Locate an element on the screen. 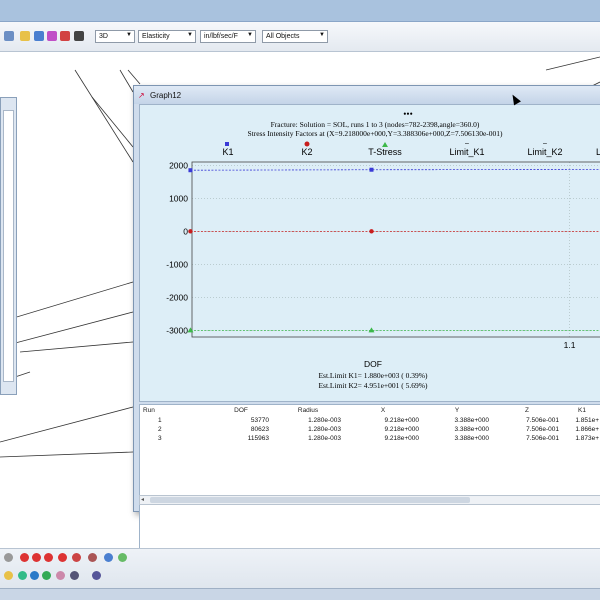 The image size is (600, 600). units-select: in/lbf/sec/F ▼ is located at coordinates (228, 36).